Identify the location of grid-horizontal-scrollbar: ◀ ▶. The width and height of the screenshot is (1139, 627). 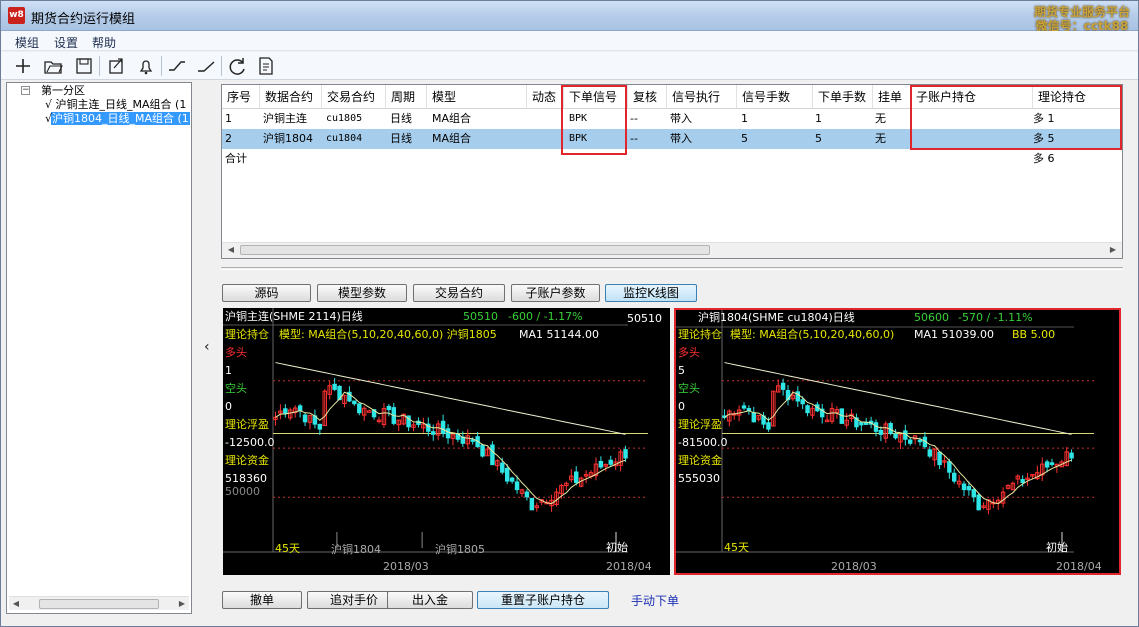
(672, 250).